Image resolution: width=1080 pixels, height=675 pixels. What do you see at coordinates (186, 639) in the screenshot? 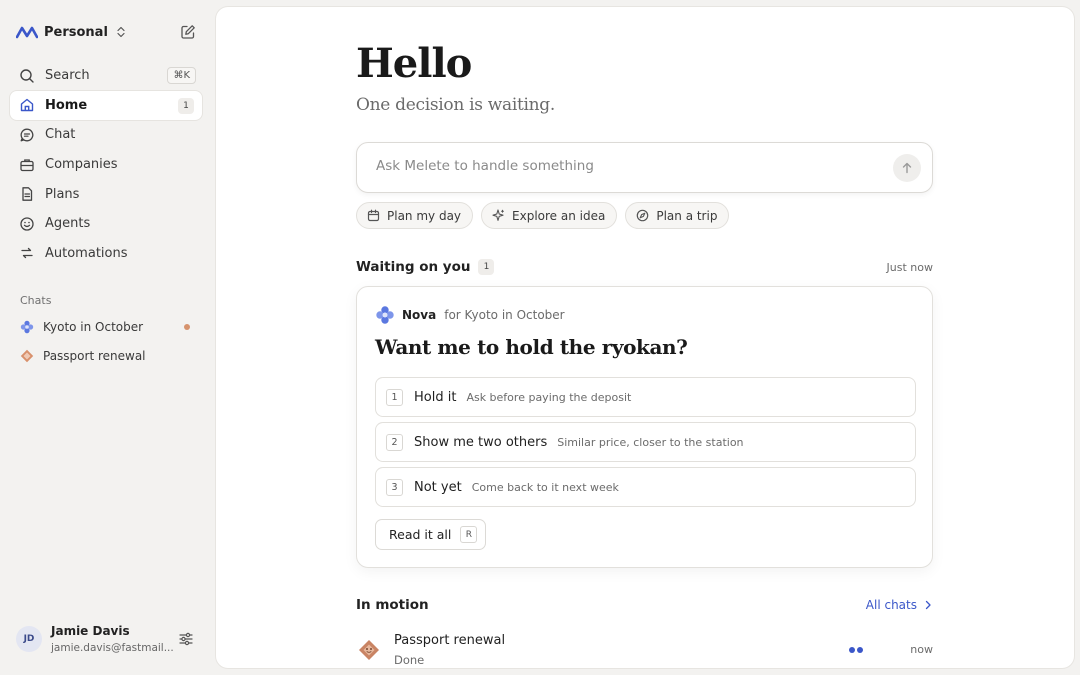
I see `sliders-icon` at bounding box center [186, 639].